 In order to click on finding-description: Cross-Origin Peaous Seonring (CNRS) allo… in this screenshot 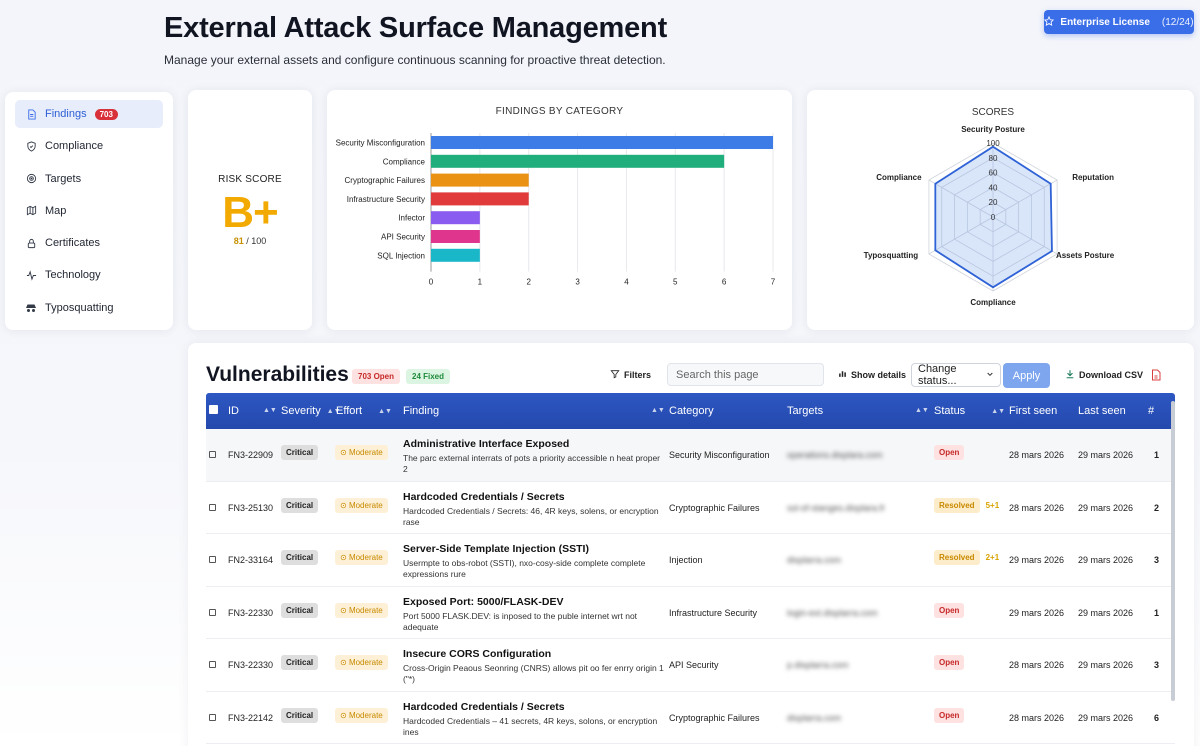, I will do `click(533, 673)`.